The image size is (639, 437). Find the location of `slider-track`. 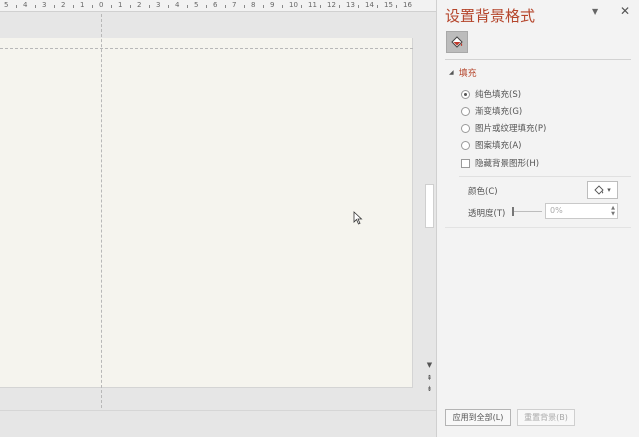

slider-track is located at coordinates (528, 211).